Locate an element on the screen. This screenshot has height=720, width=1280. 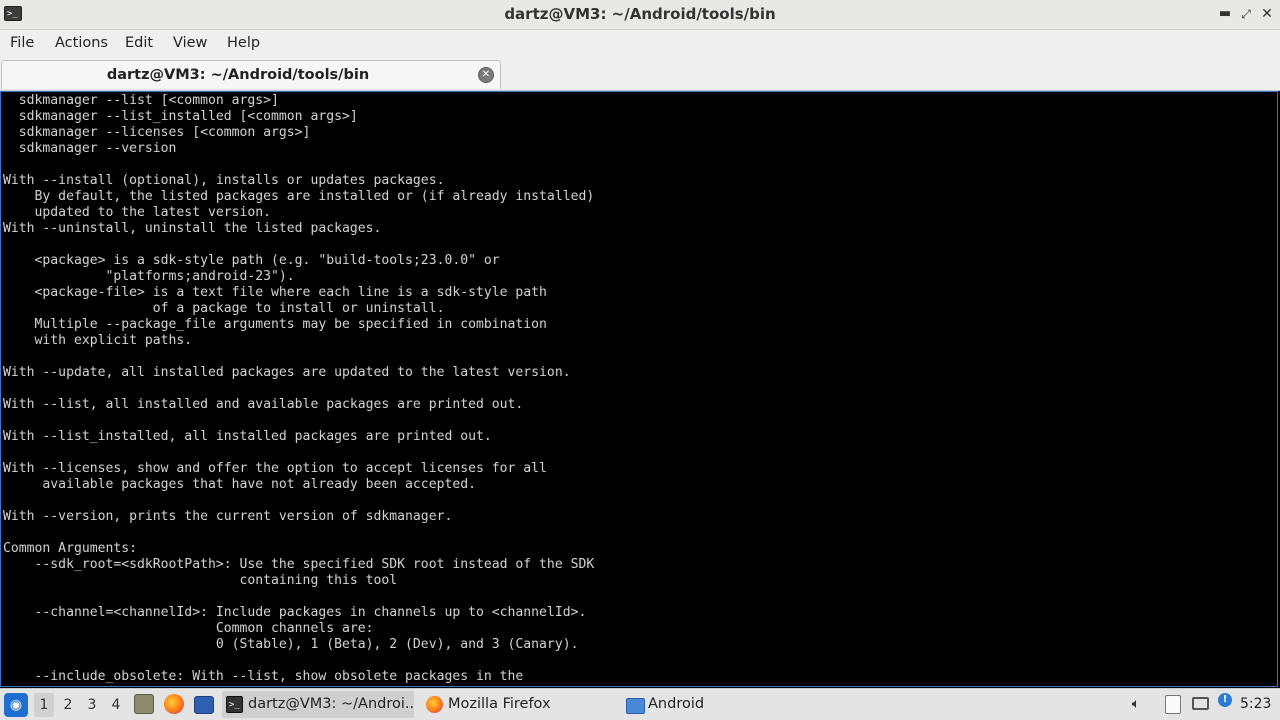
menu-edit: Edit is located at coordinates (139, 43).